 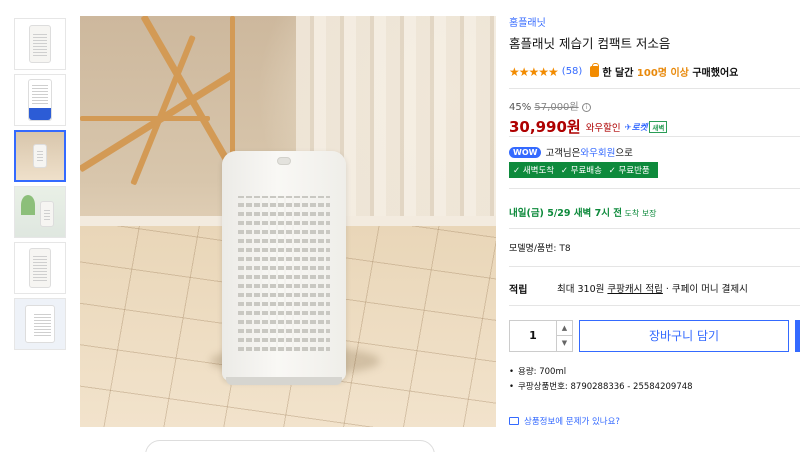 What do you see at coordinates (624, 153) in the screenshot?
I see `wow-text-suffix: 으로` at bounding box center [624, 153].